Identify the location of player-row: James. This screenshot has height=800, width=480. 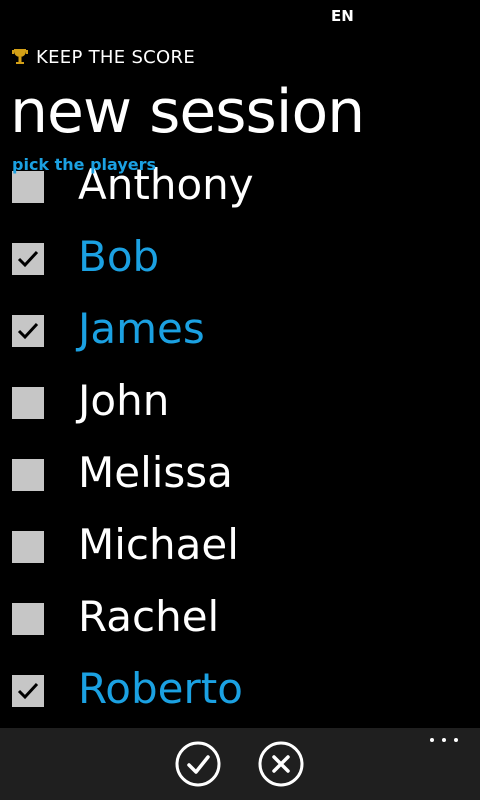
(240, 327).